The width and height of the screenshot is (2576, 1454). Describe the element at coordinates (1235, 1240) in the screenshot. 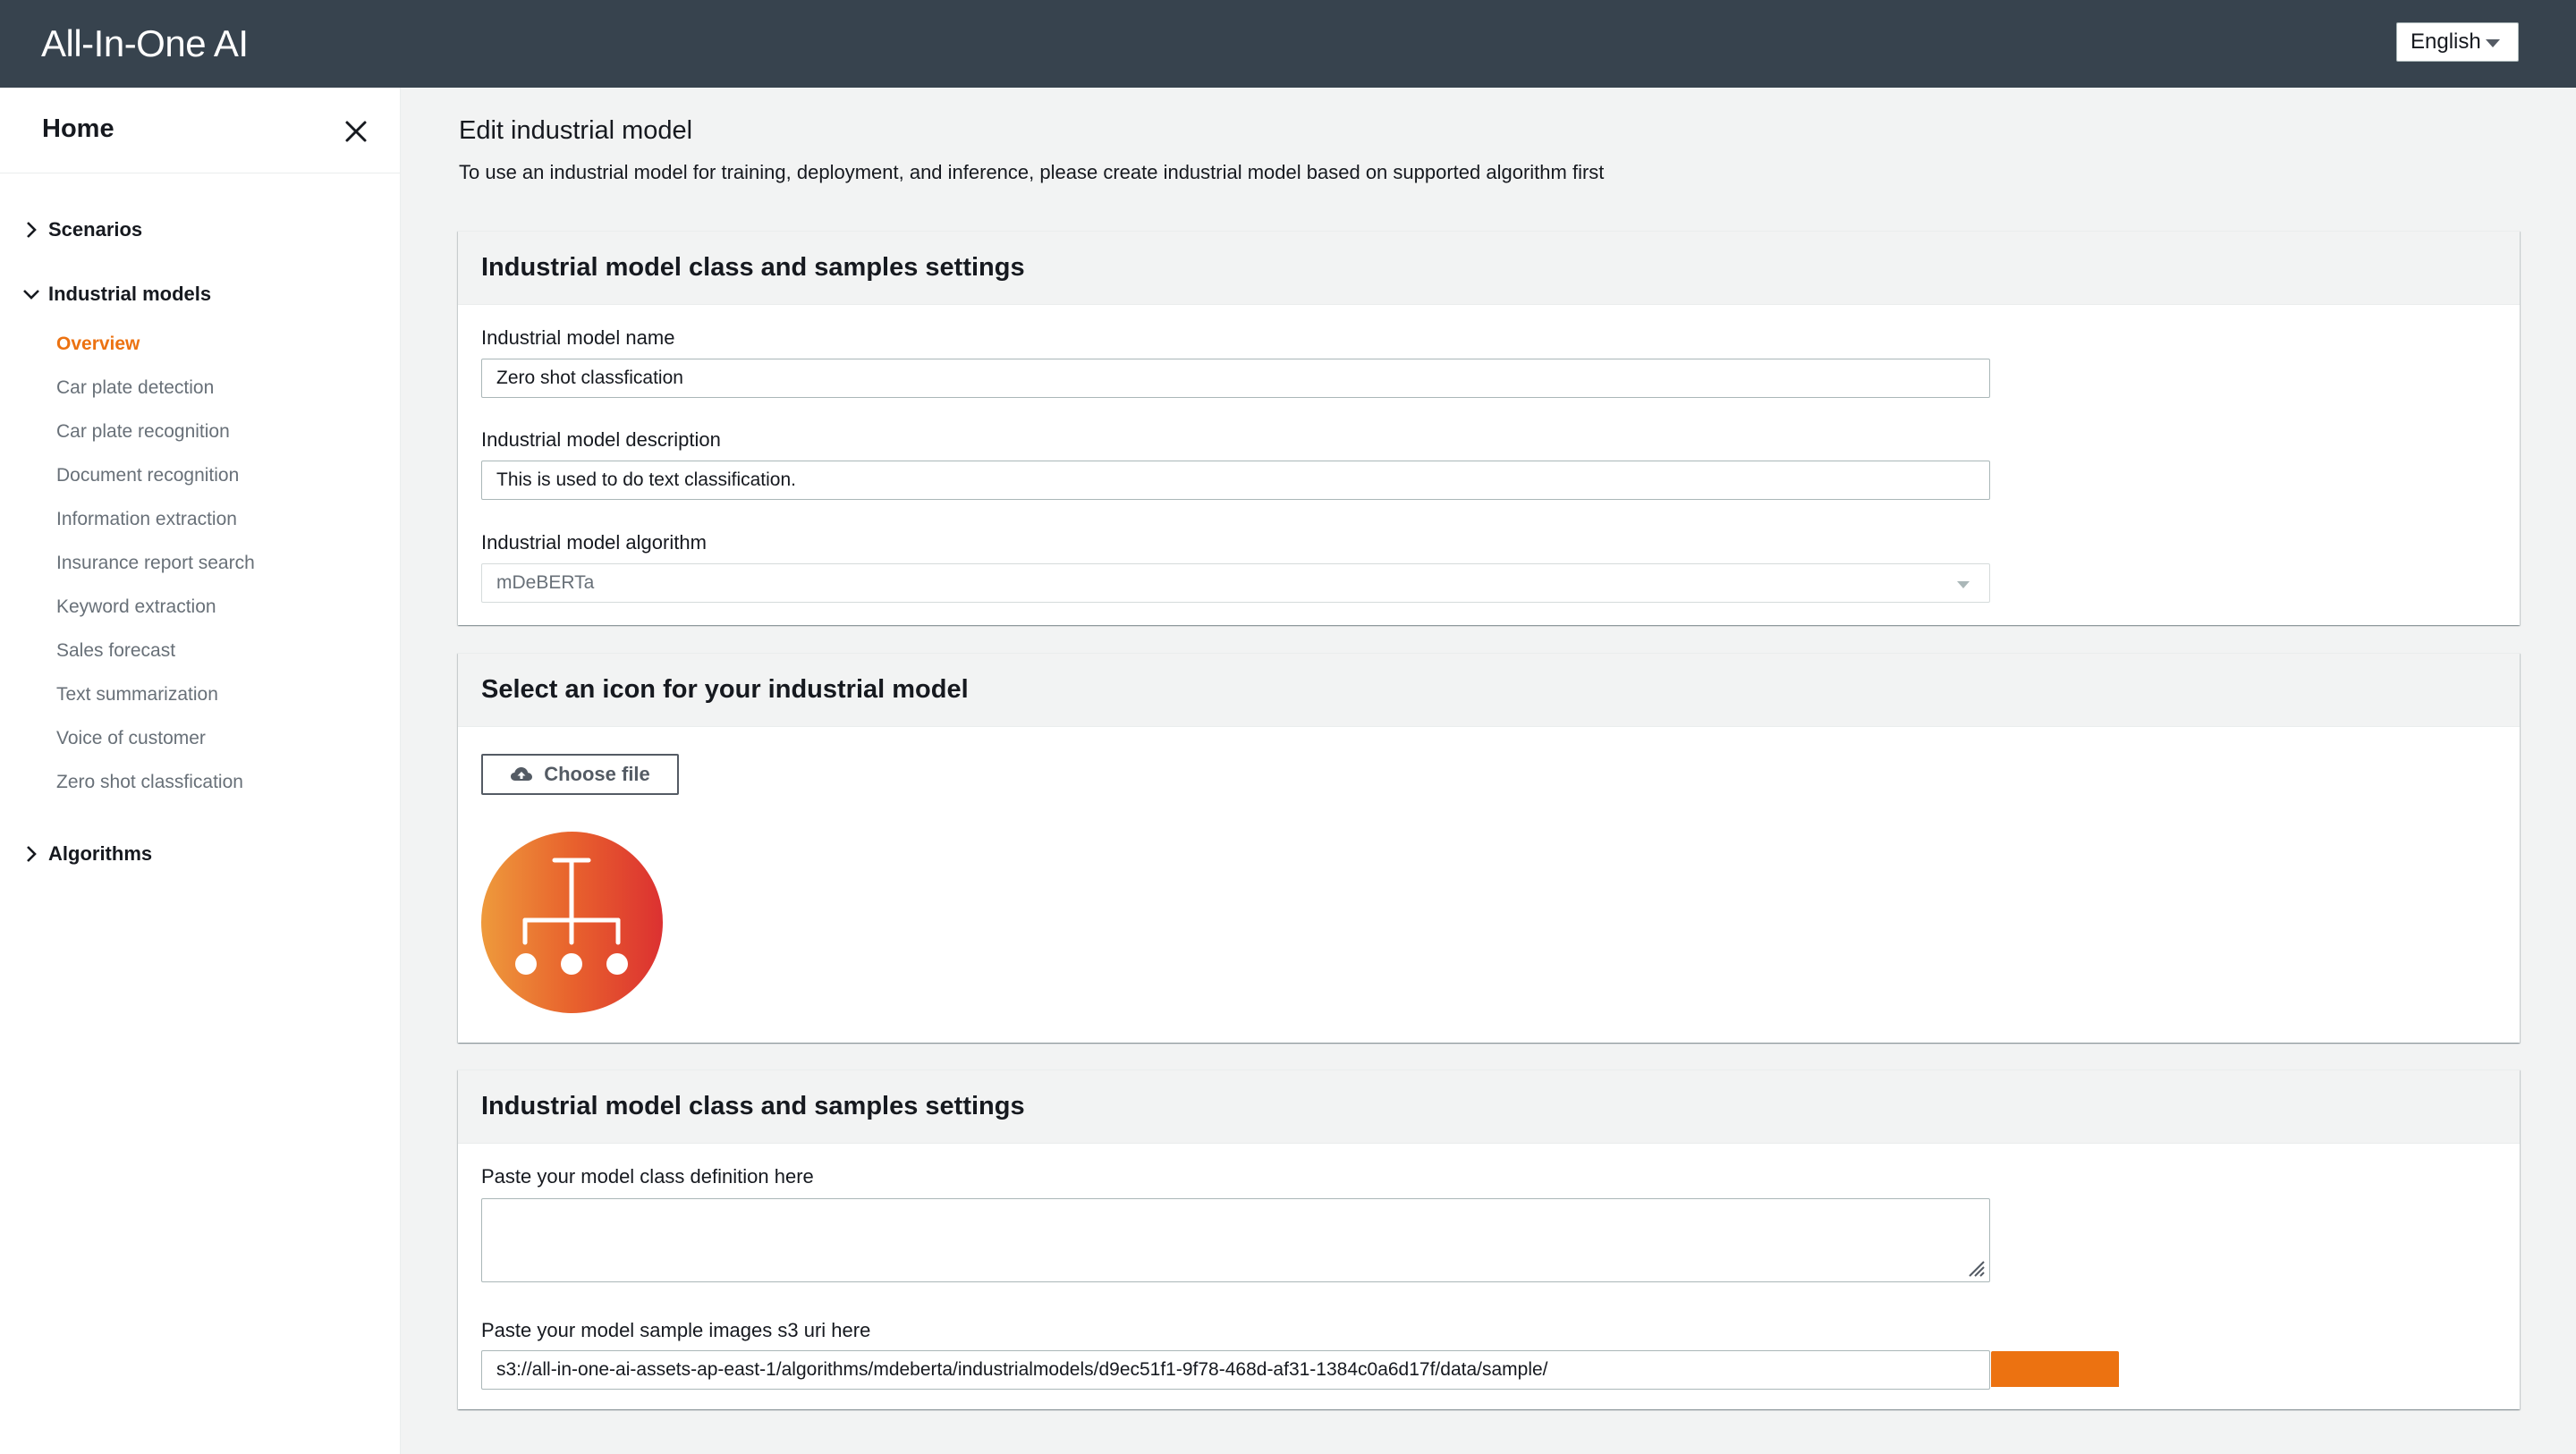

I see `class-definition-textarea` at that location.